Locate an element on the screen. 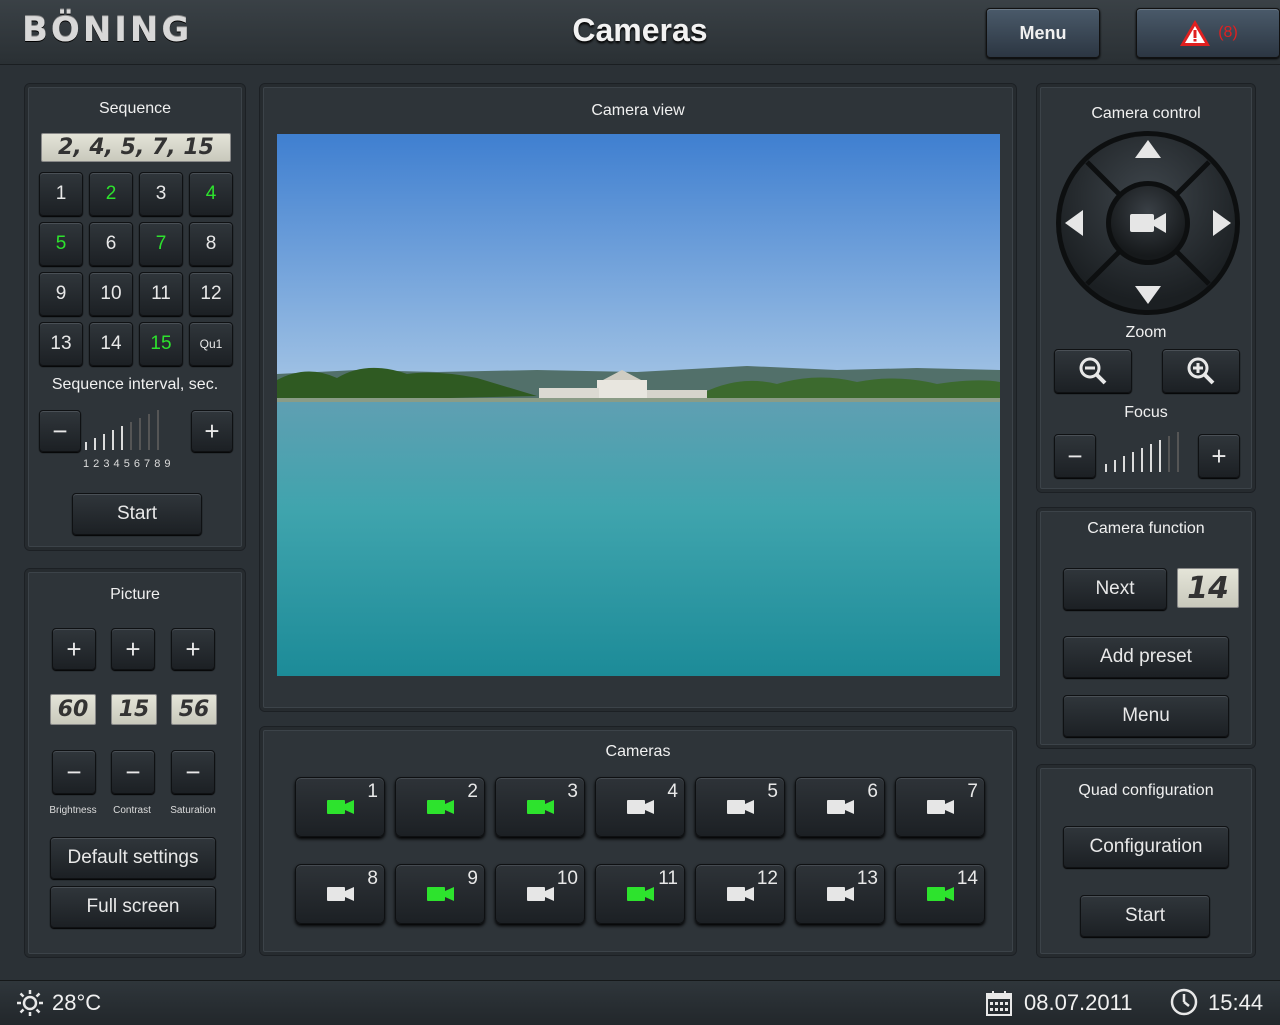 The image size is (1280, 1025). focus-level-bars is located at coordinates (1145, 452).